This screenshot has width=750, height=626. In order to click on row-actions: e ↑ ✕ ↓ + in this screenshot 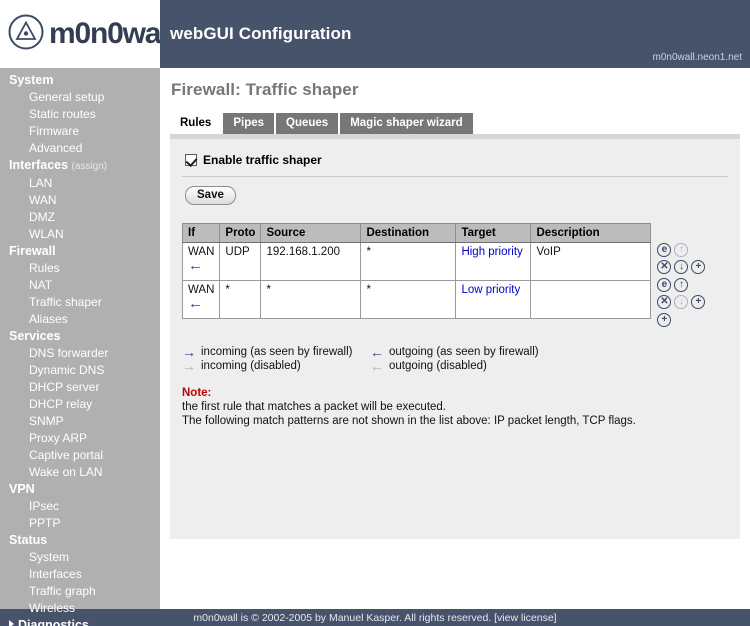, I will do `click(681, 258)`.